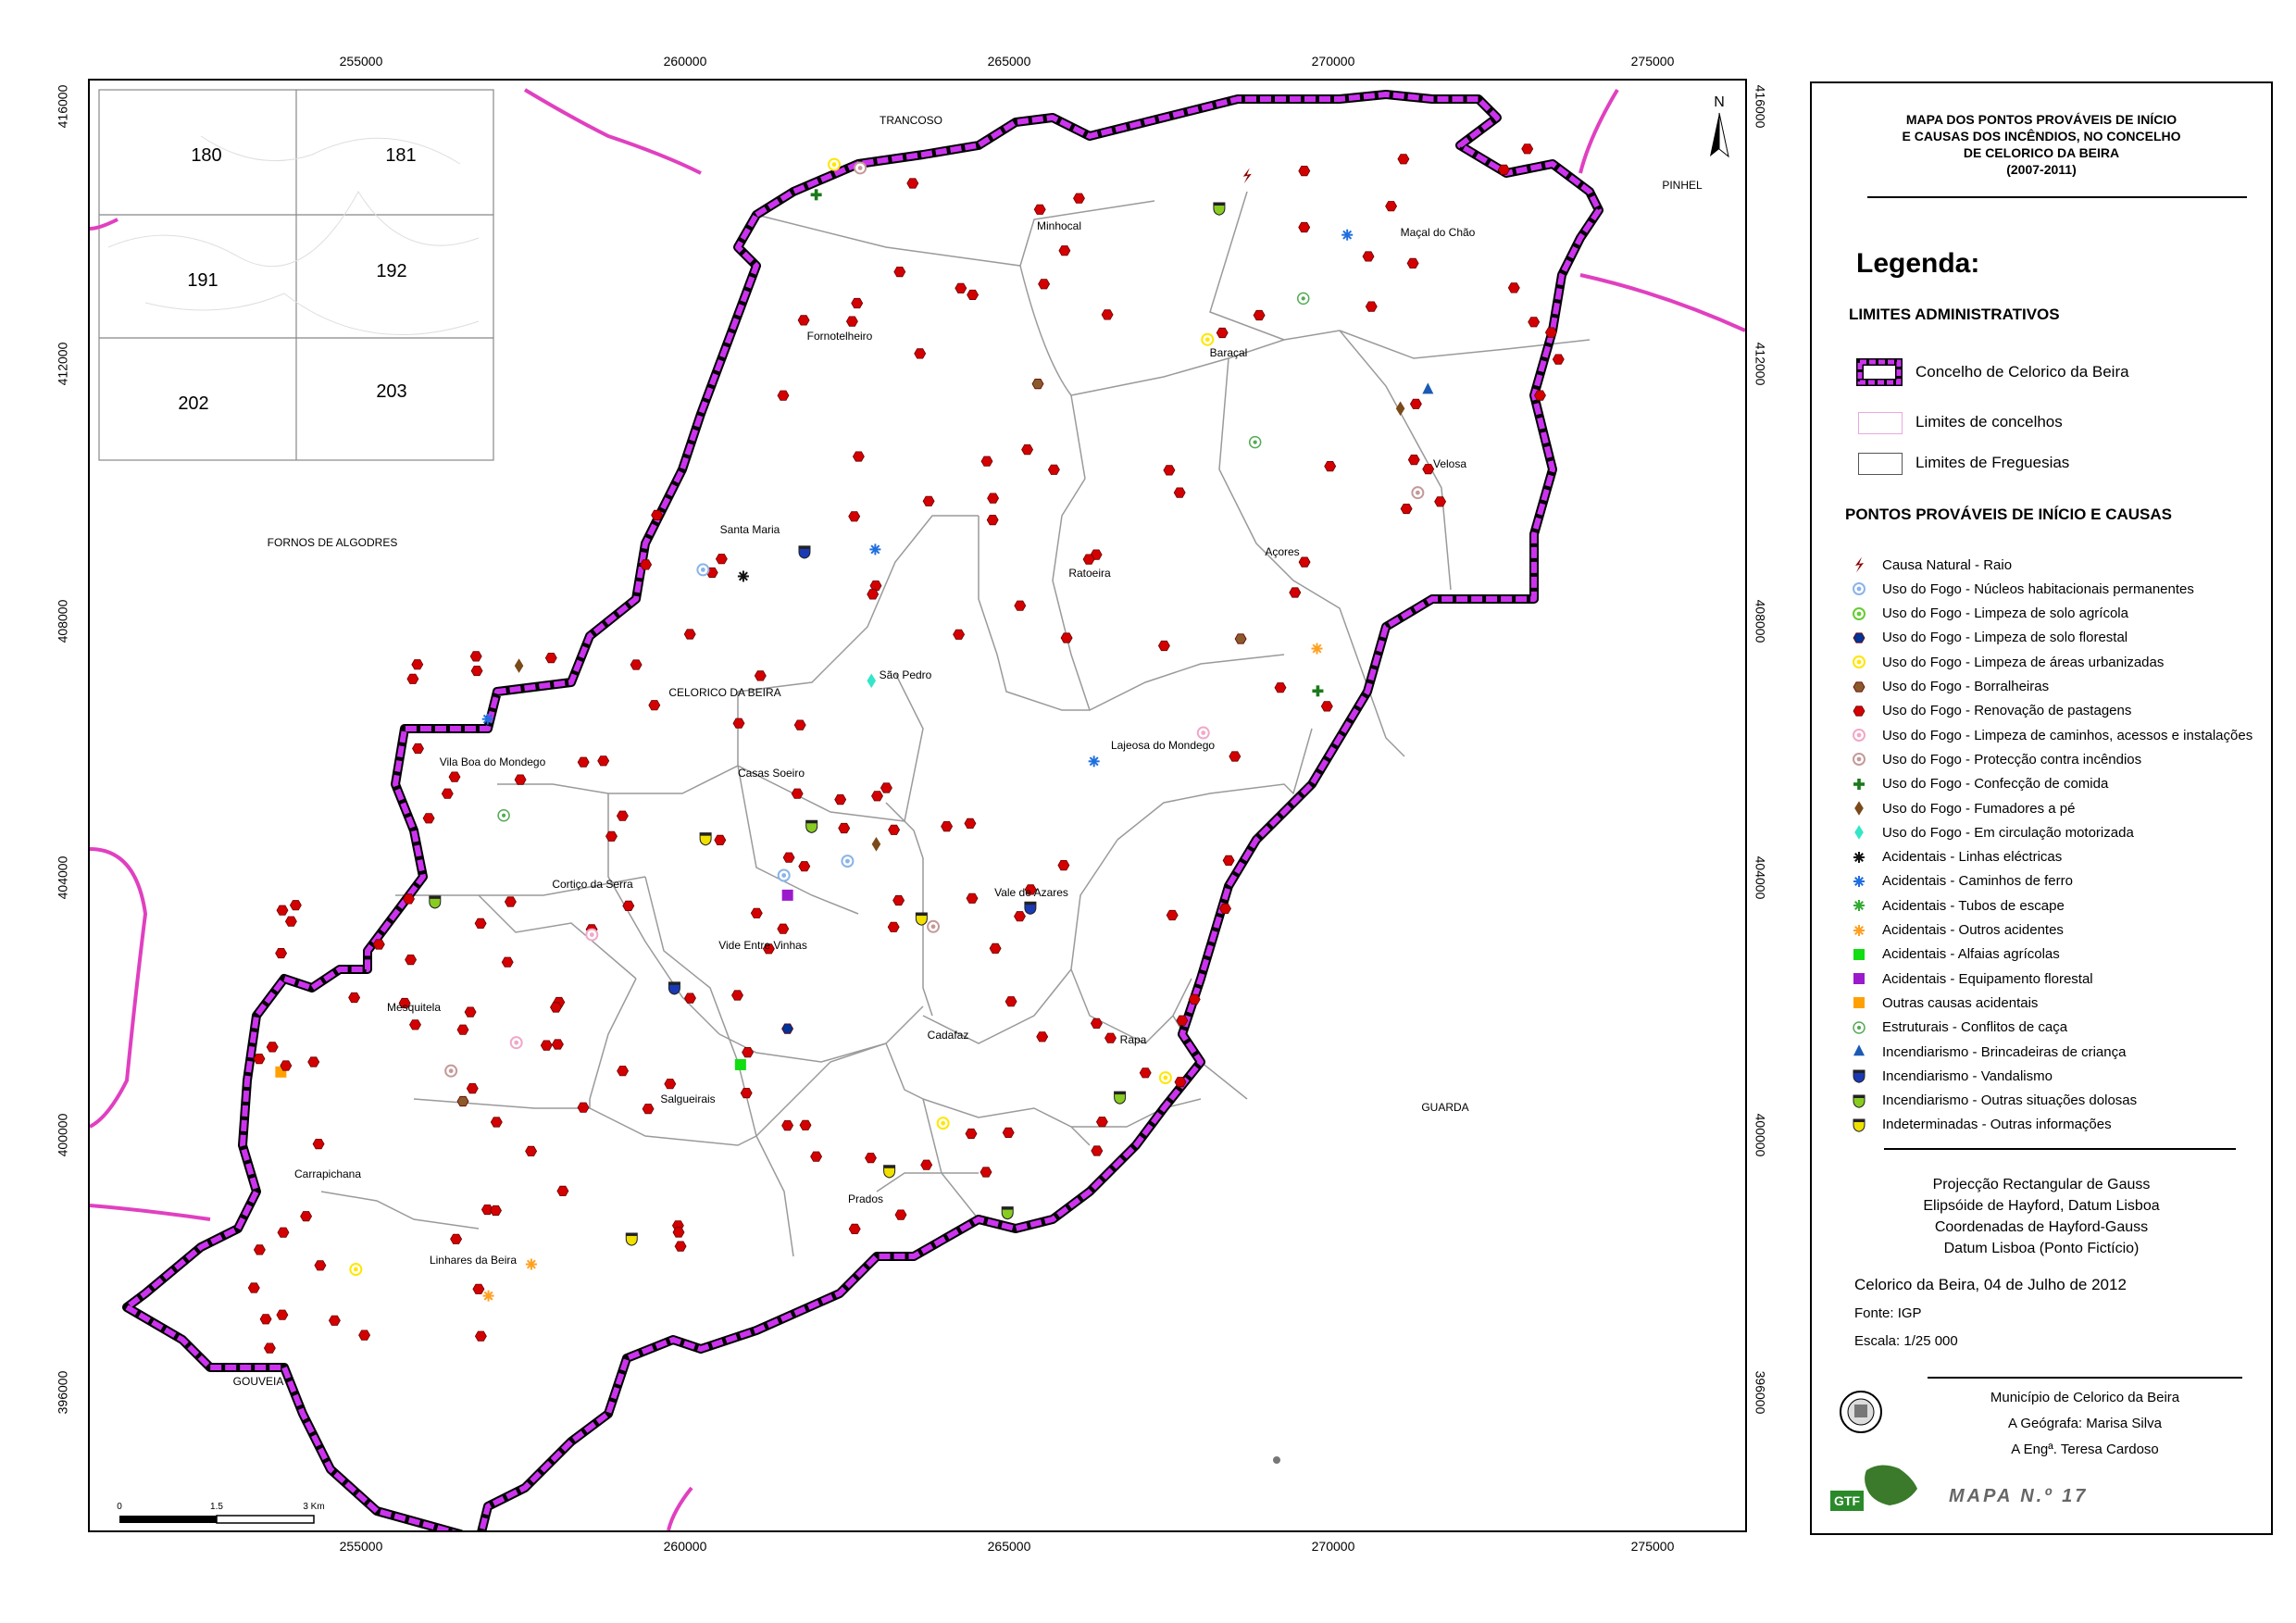 The height and width of the screenshot is (1623, 2296). What do you see at coordinates (688, 1098) in the screenshot?
I see `parish-label: Salgueirais` at bounding box center [688, 1098].